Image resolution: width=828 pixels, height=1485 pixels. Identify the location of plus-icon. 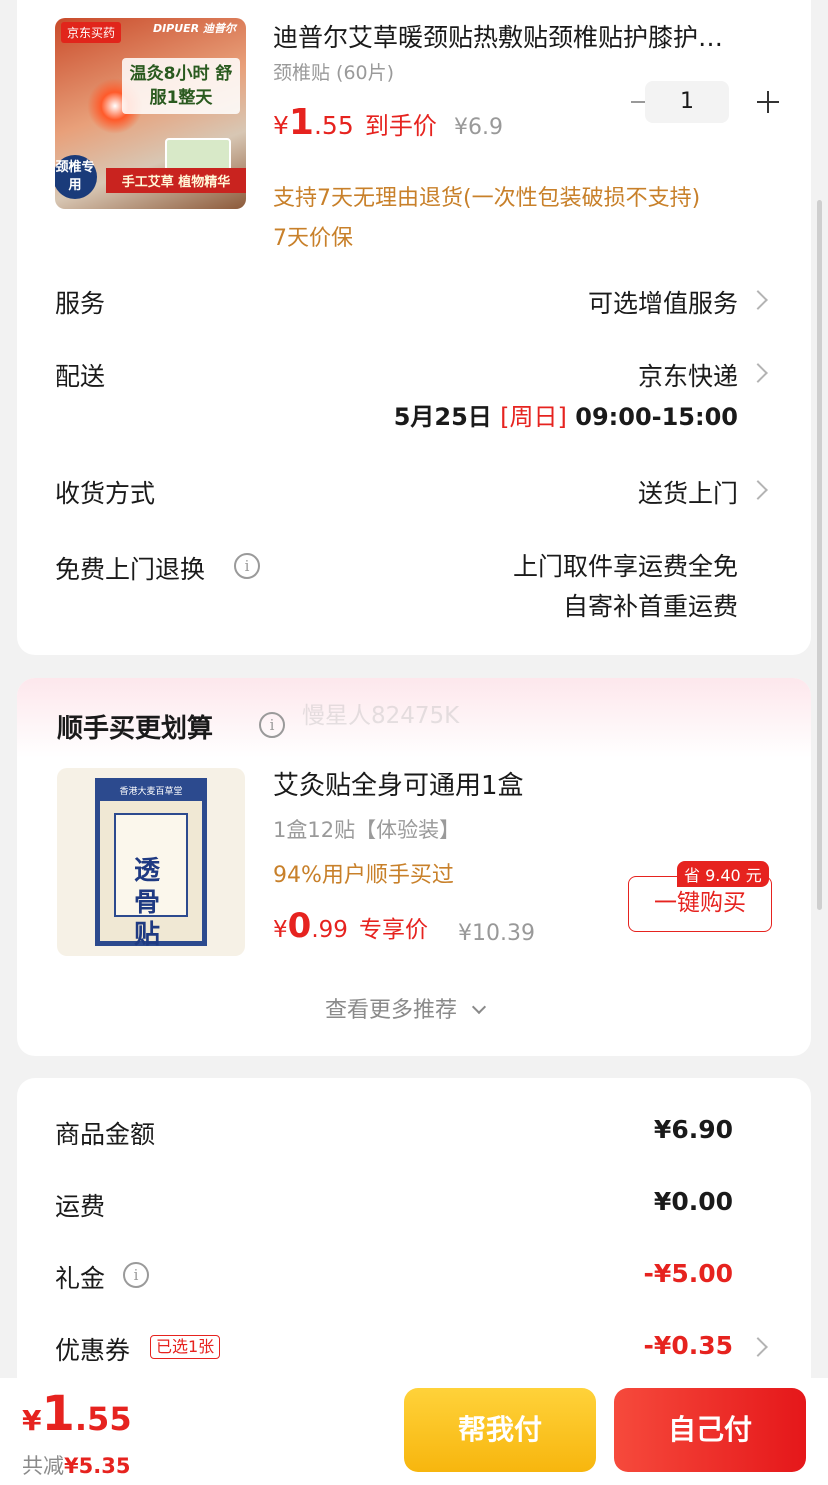
(768, 102).